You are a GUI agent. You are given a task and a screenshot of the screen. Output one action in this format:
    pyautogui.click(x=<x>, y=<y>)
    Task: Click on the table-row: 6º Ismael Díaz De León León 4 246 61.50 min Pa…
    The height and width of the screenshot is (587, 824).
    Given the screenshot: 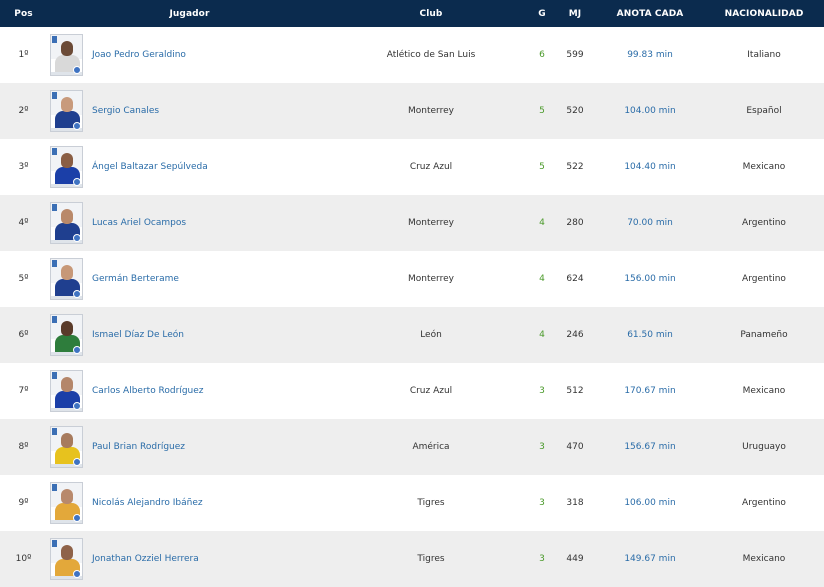 What is the action you would take?
    pyautogui.click(x=412, y=335)
    